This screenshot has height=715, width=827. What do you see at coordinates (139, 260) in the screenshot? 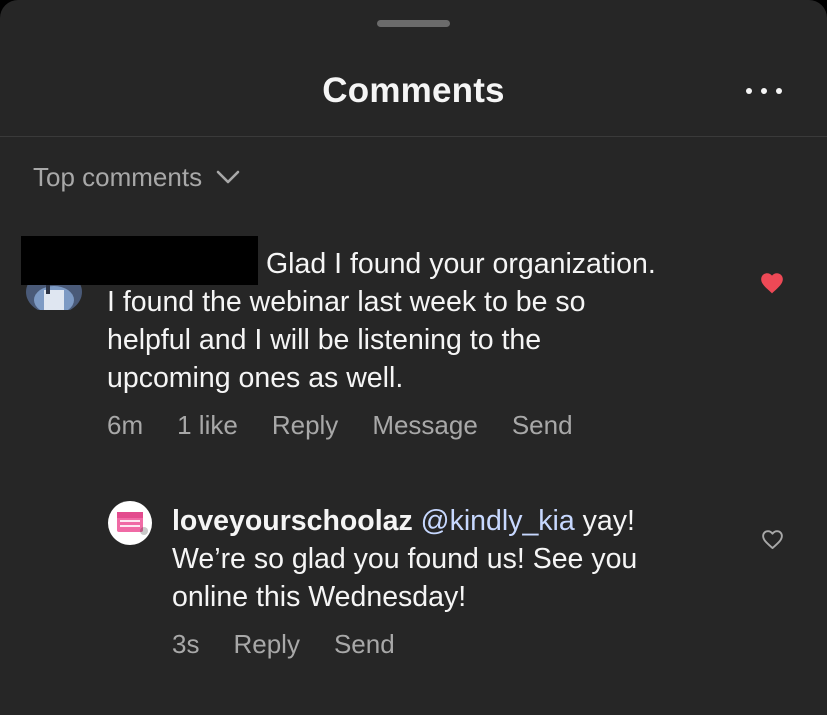
I see `redacted-username` at bounding box center [139, 260].